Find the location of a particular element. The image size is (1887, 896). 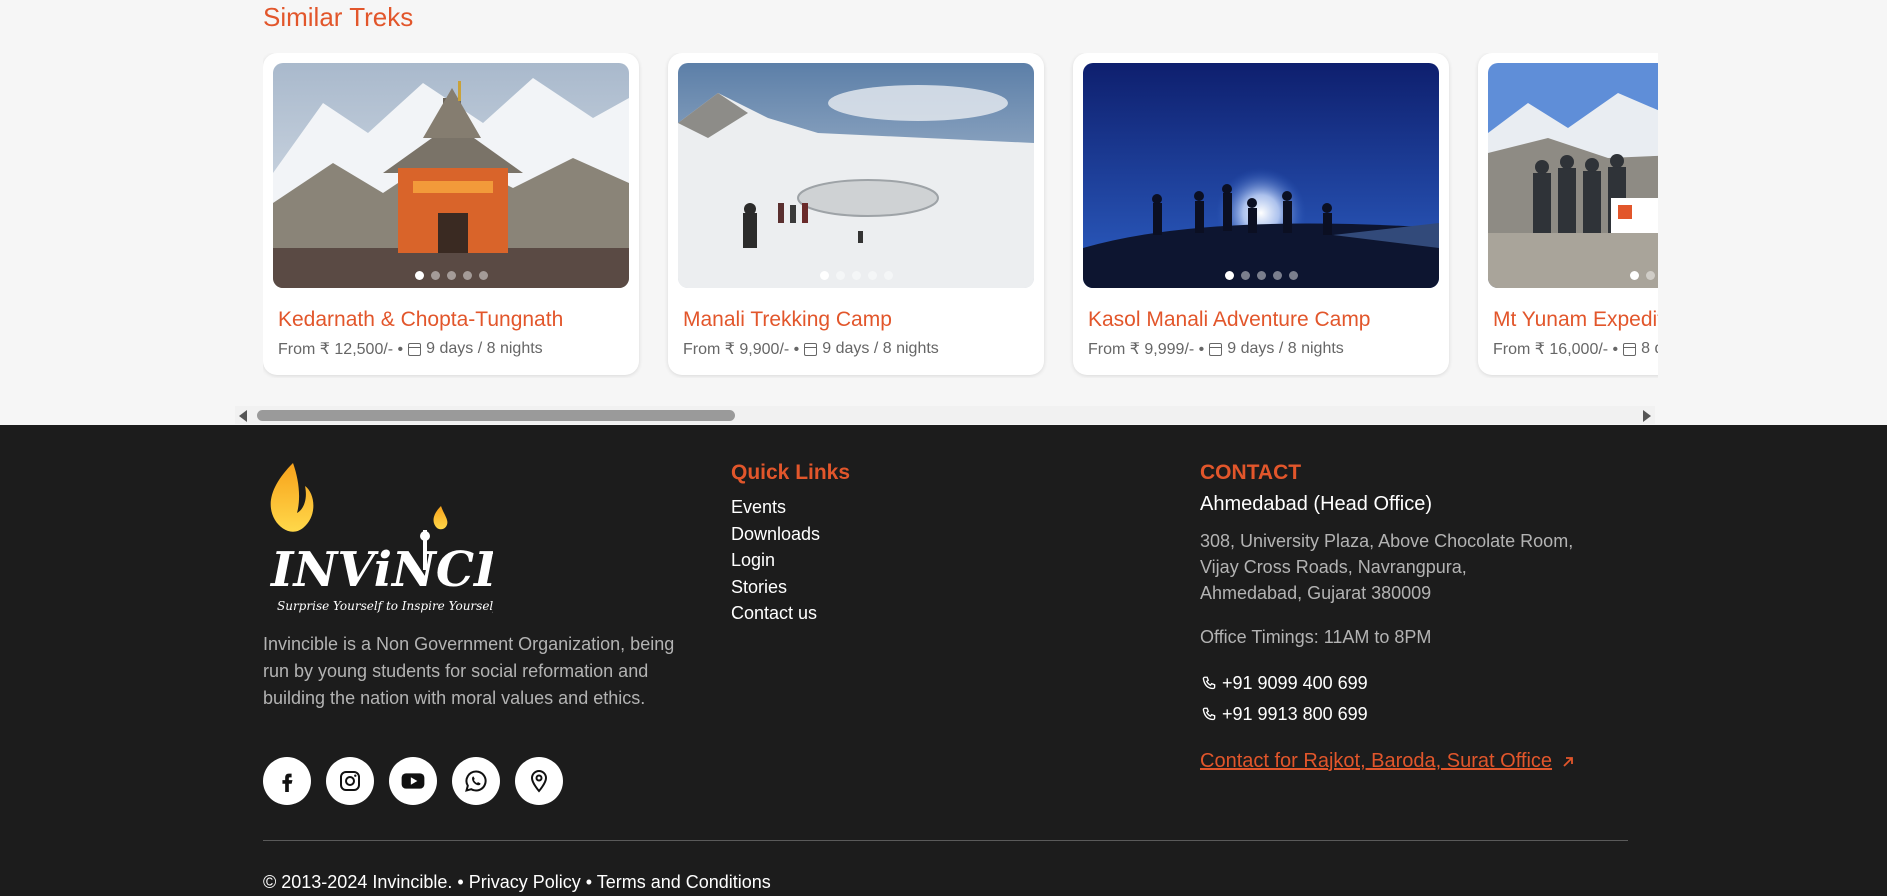

location-link is located at coordinates (539, 781).